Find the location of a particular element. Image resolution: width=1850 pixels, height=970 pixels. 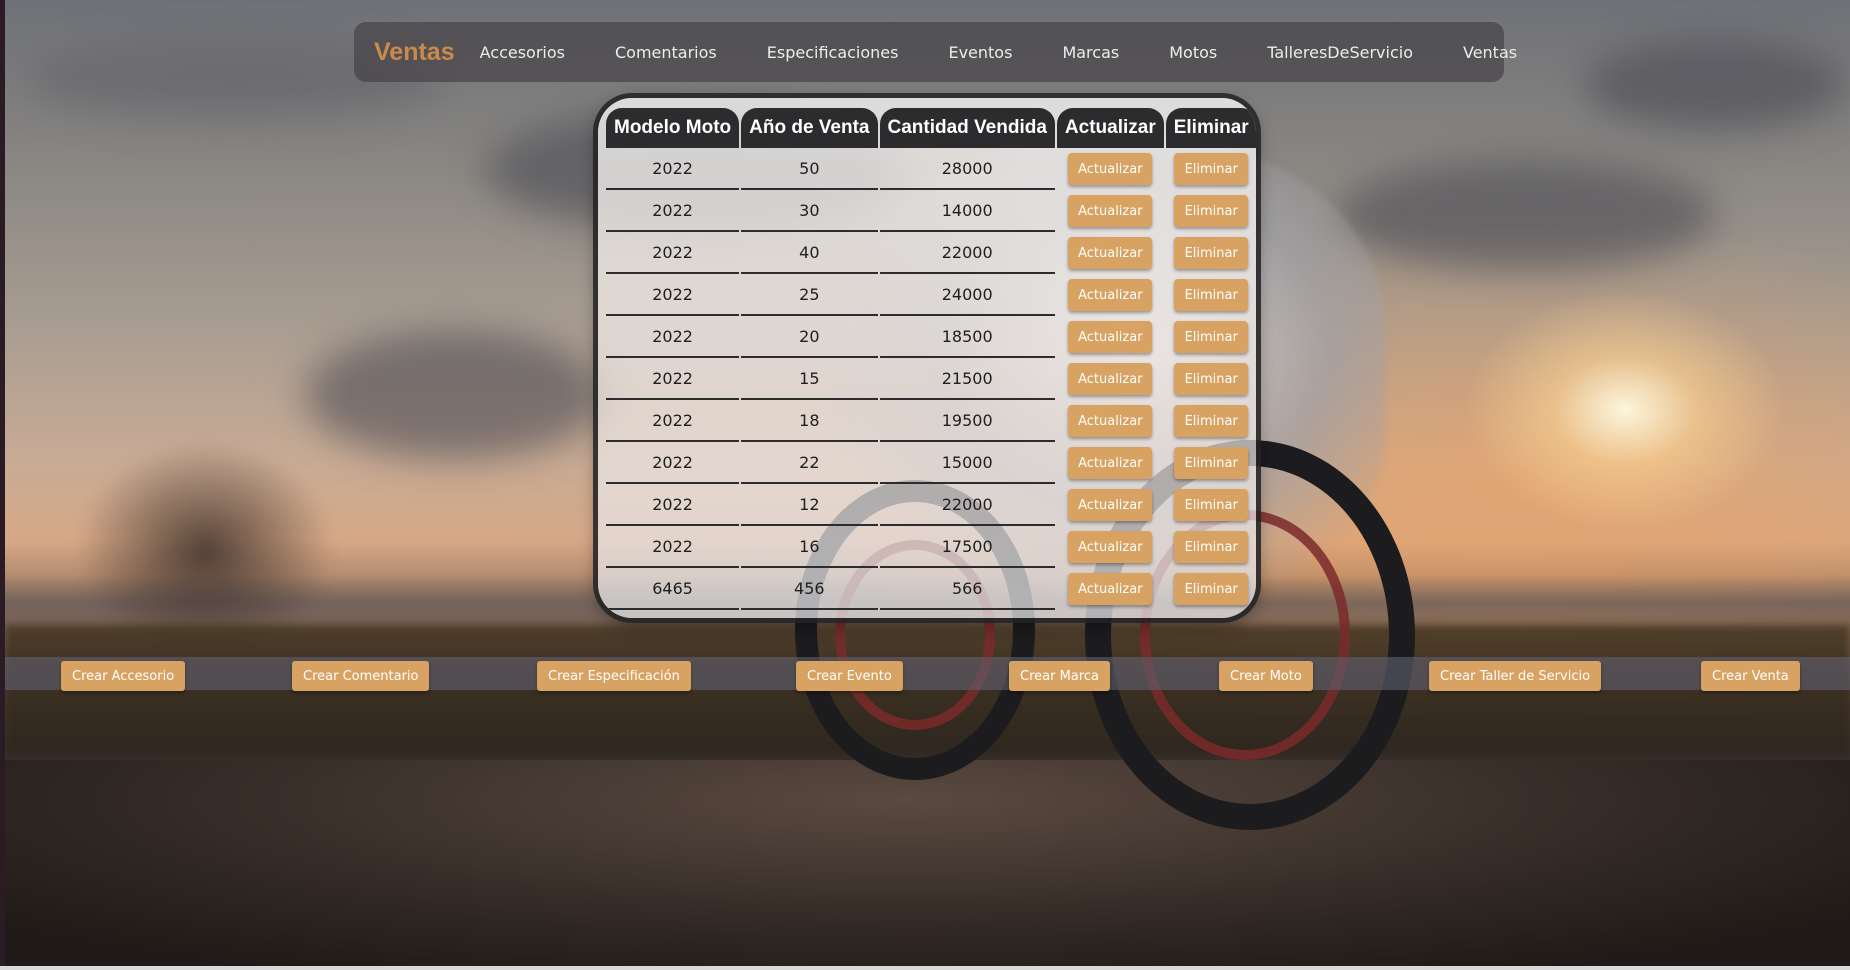

create-taller-button: Crear Taller de Servicio is located at coordinates (1515, 676).